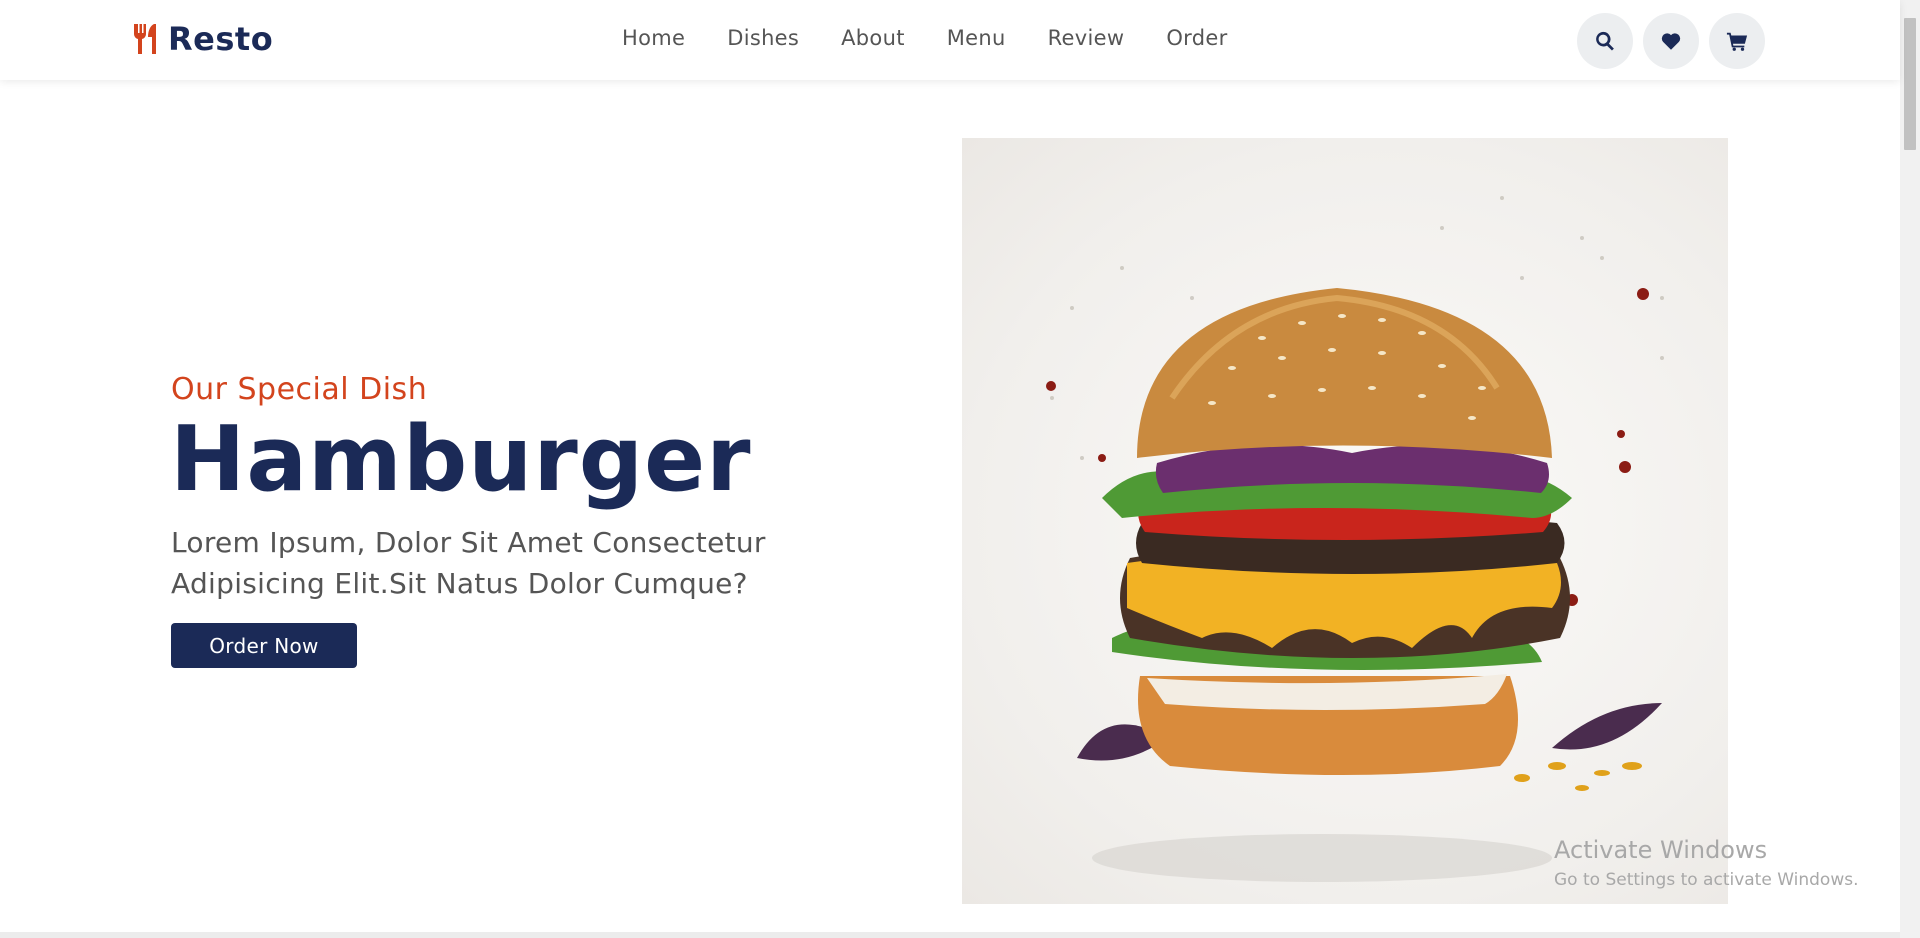  I want to click on cart-button, so click(1737, 41).